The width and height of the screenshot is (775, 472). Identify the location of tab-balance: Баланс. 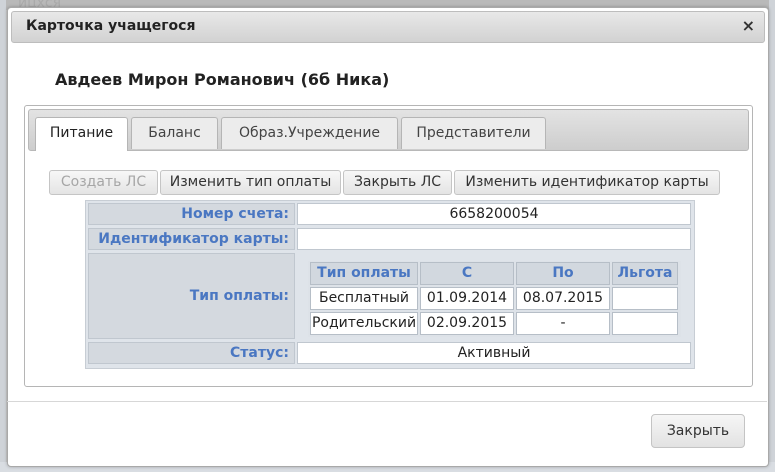
(174, 133).